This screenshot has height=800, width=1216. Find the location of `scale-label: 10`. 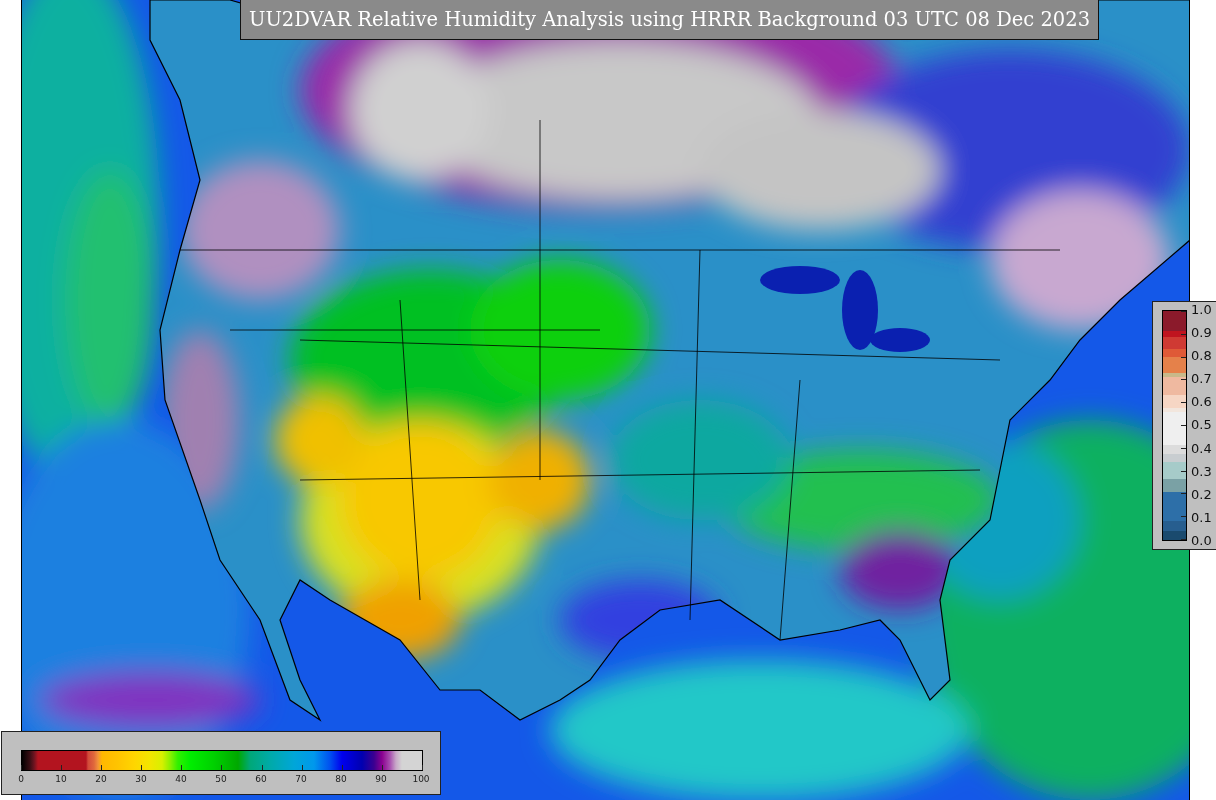

scale-label: 10 is located at coordinates (61, 779).